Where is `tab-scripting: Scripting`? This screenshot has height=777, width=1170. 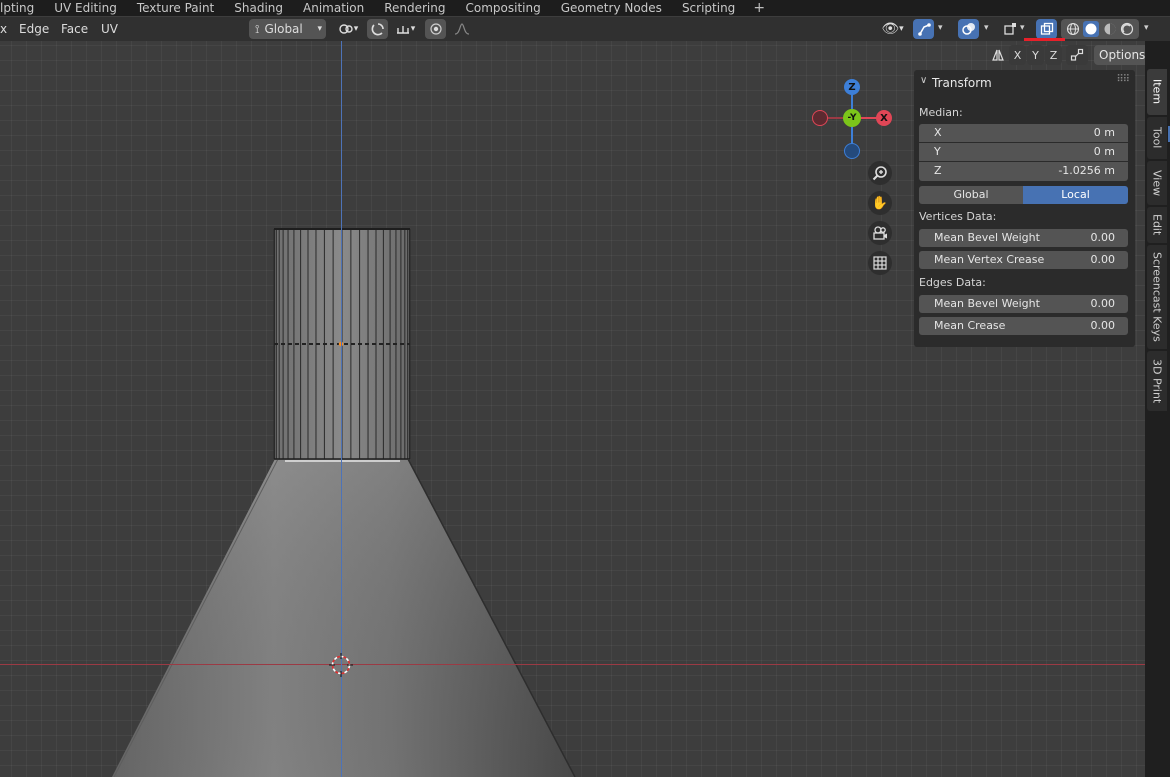
tab-scripting: Scripting is located at coordinates (708, 8).